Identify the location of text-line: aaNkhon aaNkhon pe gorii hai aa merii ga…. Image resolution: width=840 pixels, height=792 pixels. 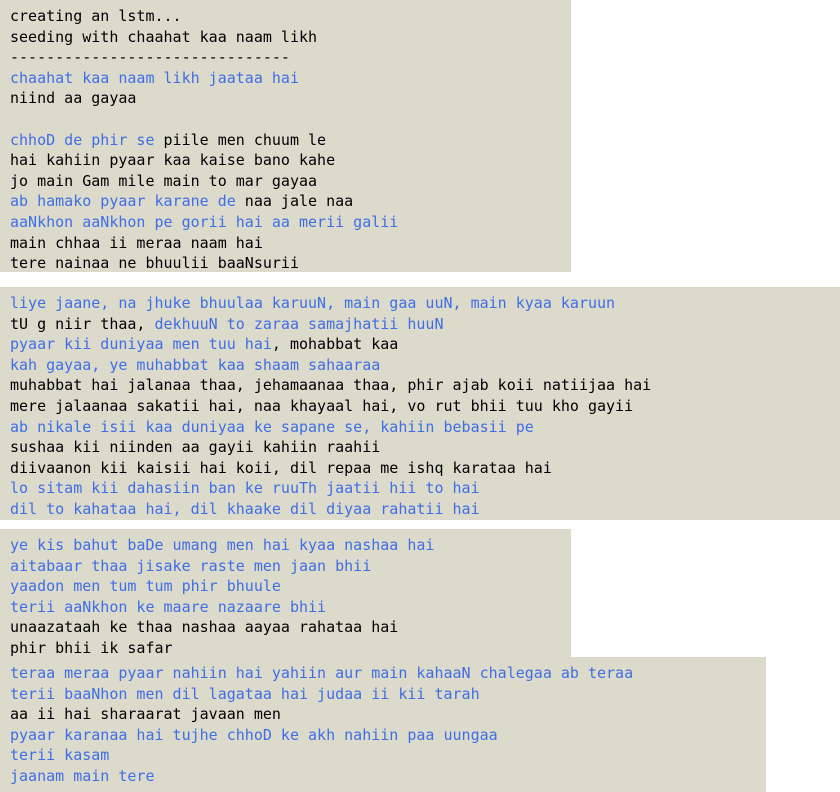
(290, 222).